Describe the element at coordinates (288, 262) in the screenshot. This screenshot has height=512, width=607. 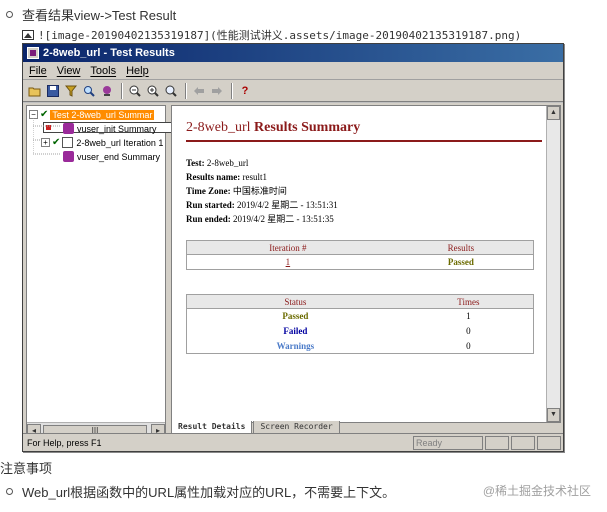
I see `iteration-link: 1` at that location.